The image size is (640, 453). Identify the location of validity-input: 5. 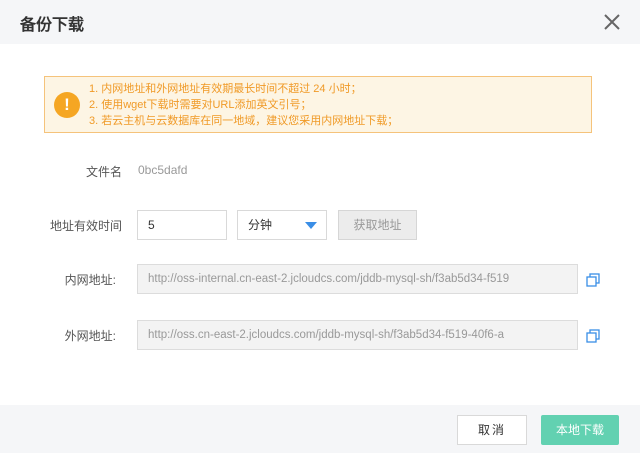
(182, 225).